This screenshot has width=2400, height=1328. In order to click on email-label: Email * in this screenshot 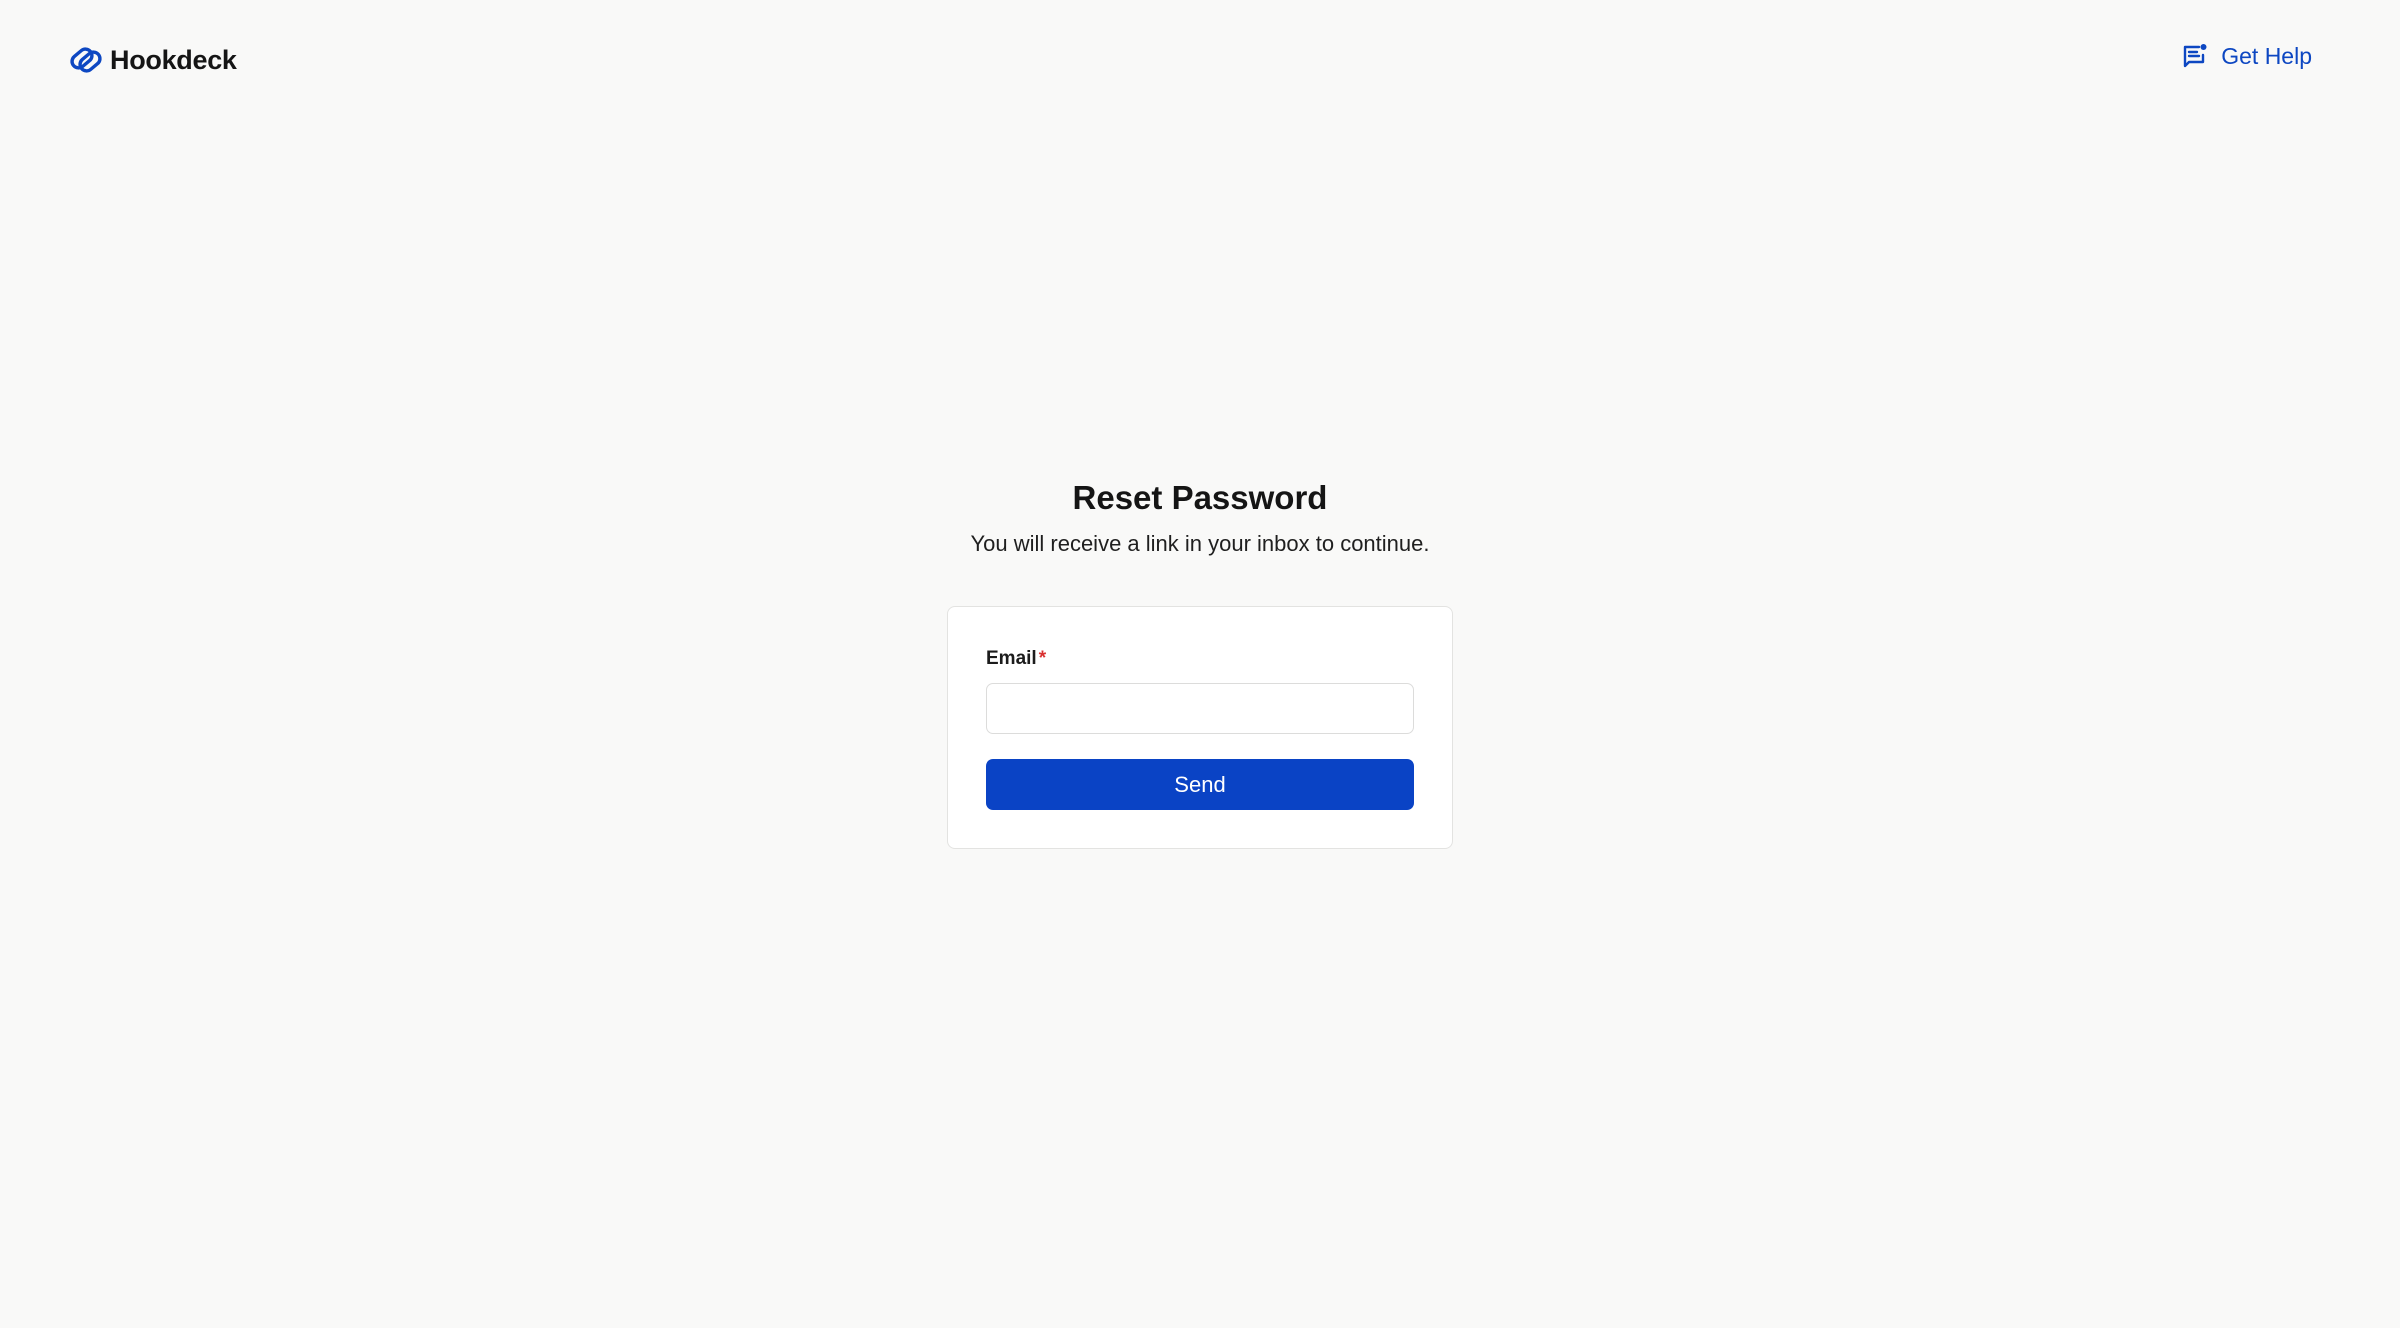, I will do `click(1200, 659)`.